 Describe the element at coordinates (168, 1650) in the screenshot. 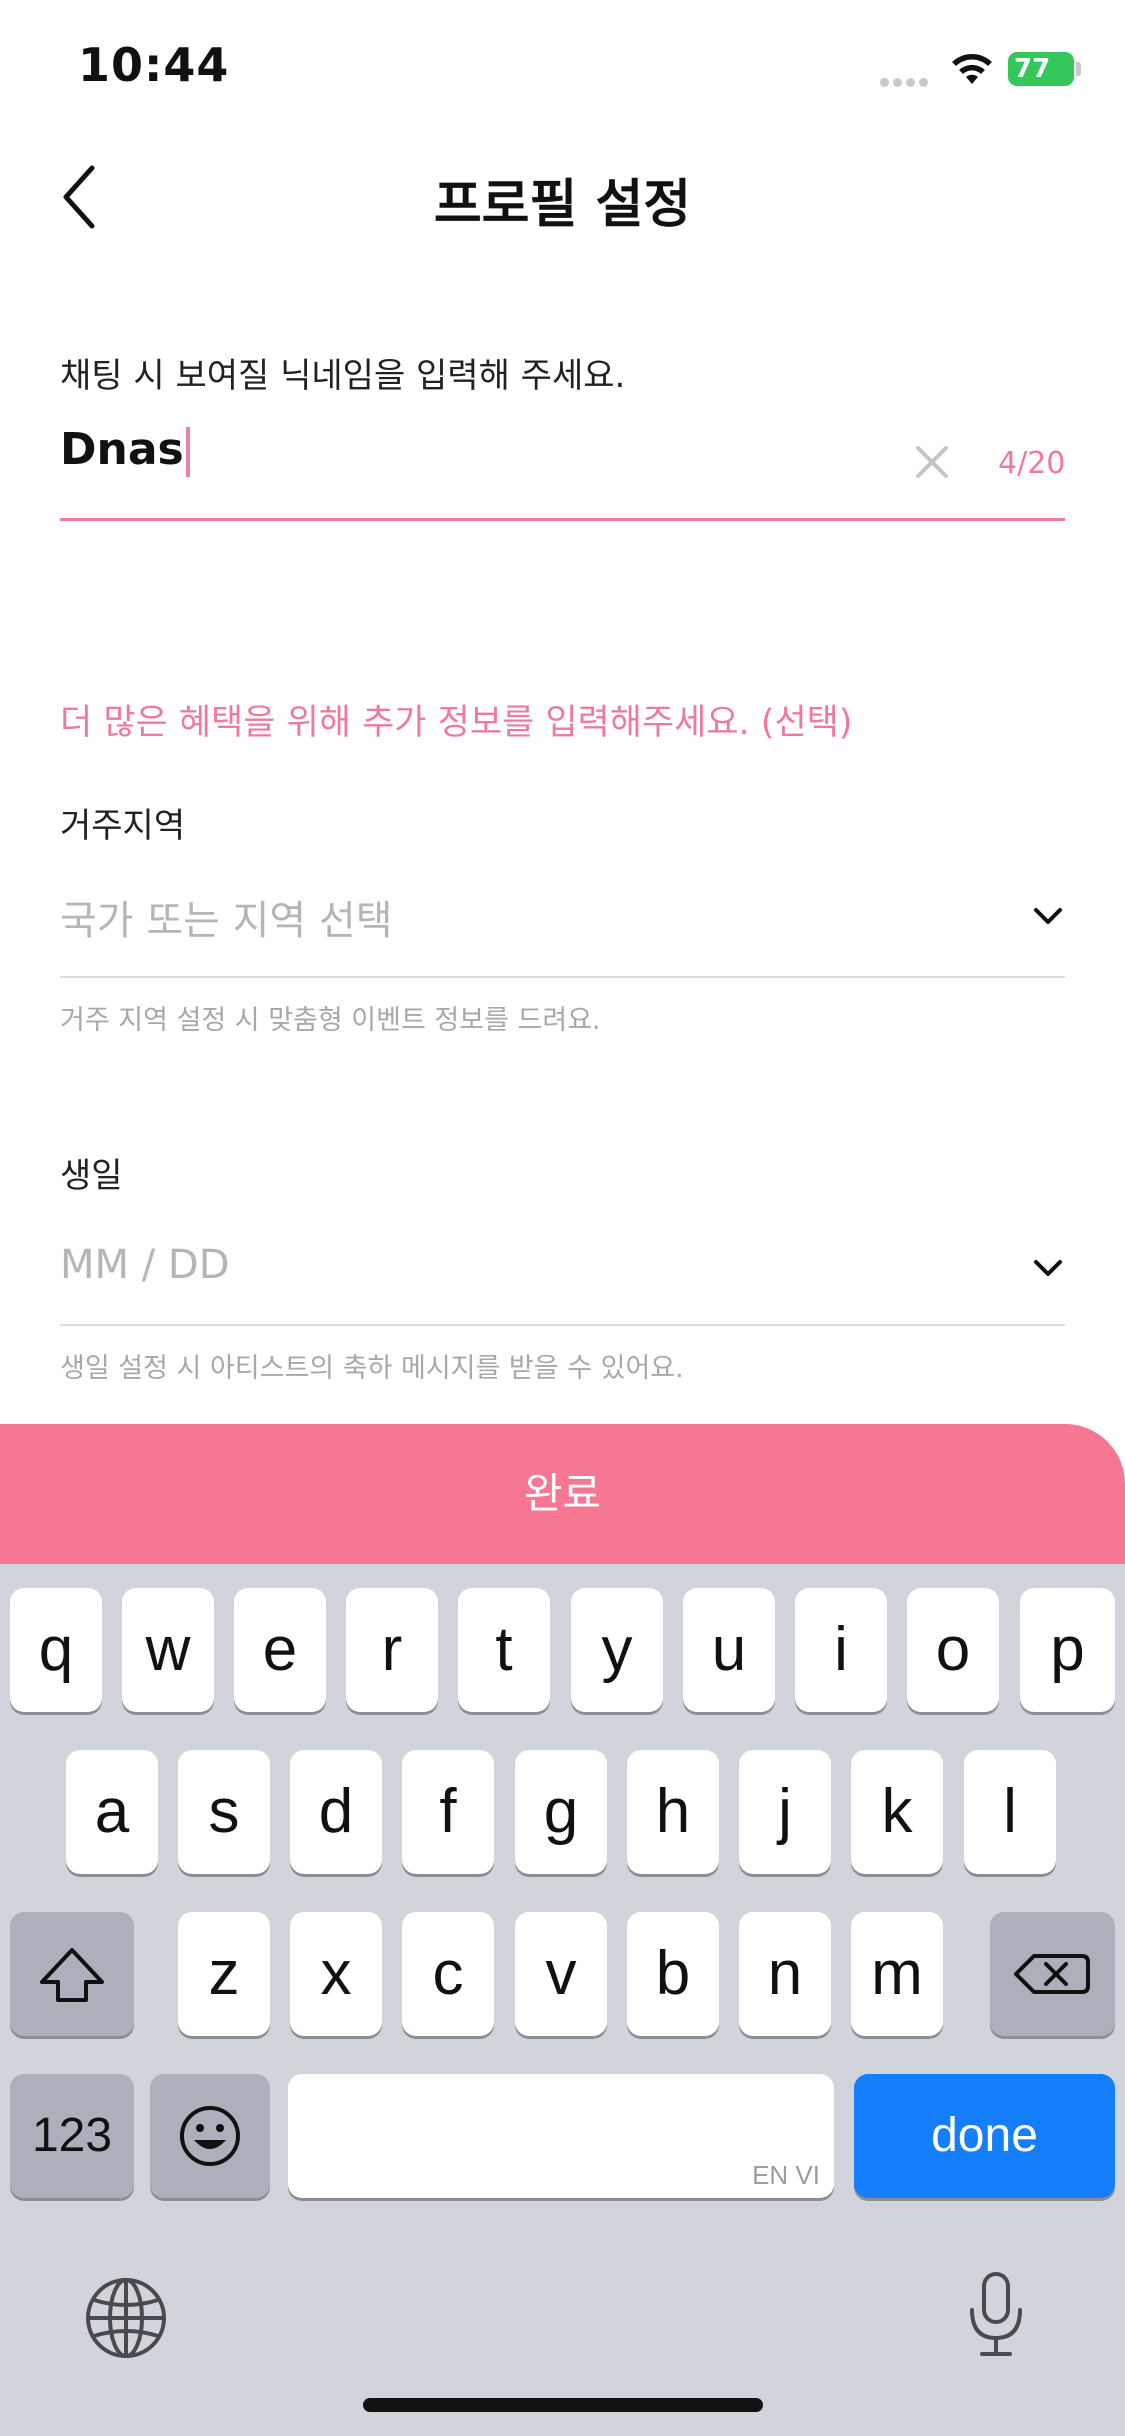

I see `key-w: w` at that location.